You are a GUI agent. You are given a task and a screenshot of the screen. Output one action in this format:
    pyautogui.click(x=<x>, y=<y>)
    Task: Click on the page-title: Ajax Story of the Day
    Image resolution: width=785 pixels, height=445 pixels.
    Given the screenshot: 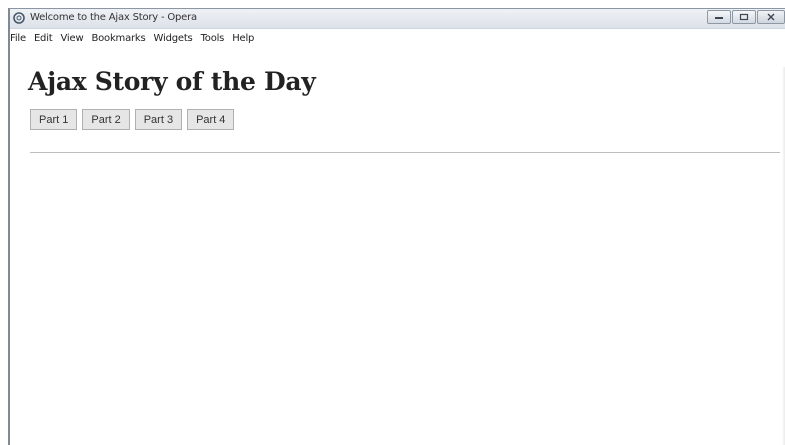 What is the action you would take?
    pyautogui.click(x=172, y=81)
    